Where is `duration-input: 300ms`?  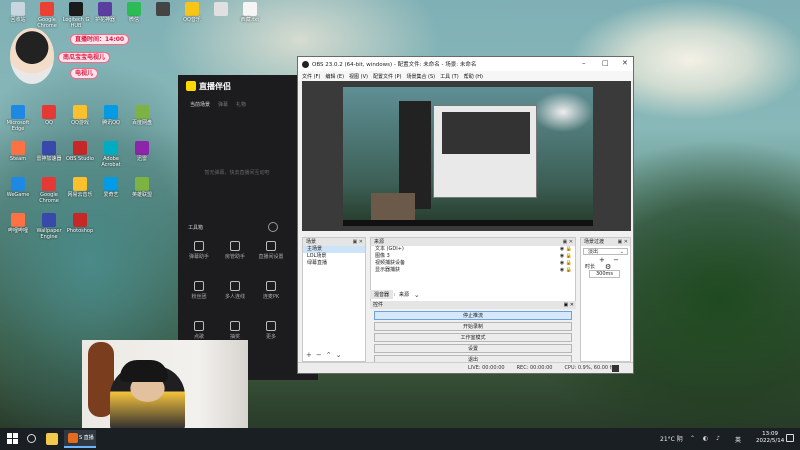 duration-input: 300ms is located at coordinates (605, 274).